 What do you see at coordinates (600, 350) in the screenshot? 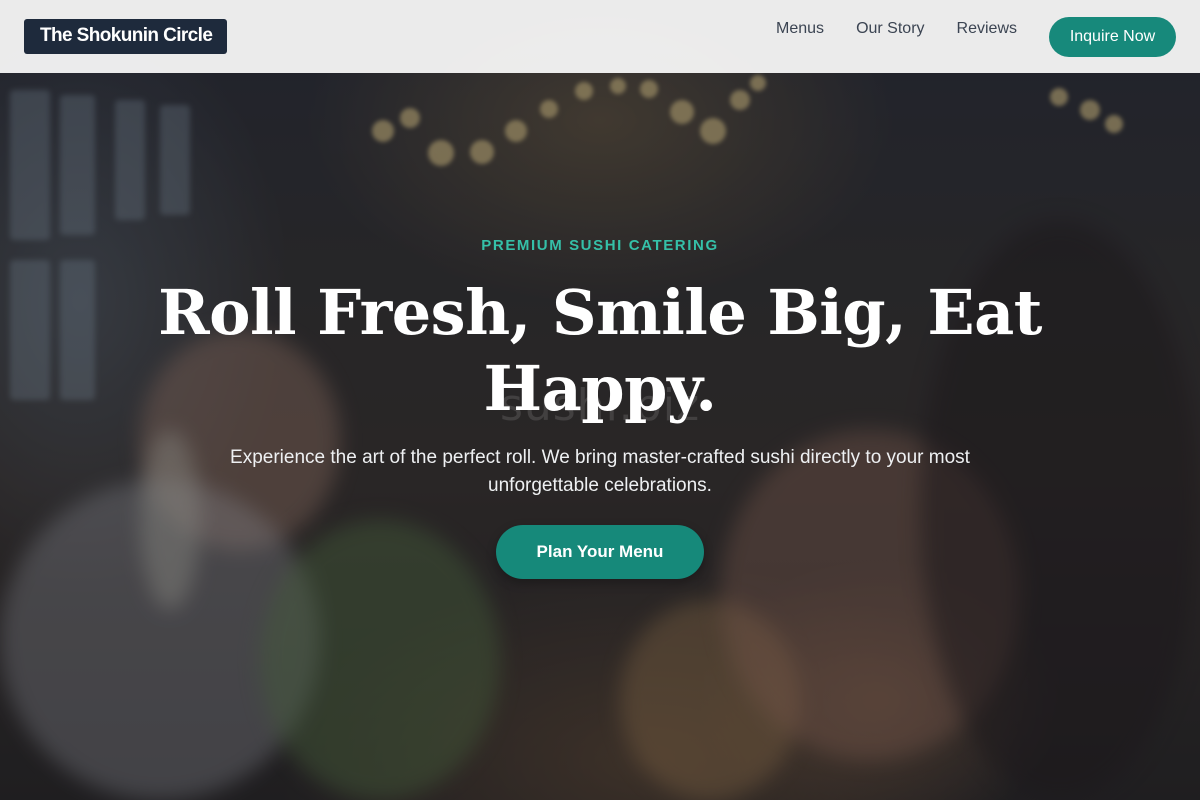
I see `hero-headline: Roll Fresh, Smile Big, Eat Happy.` at bounding box center [600, 350].